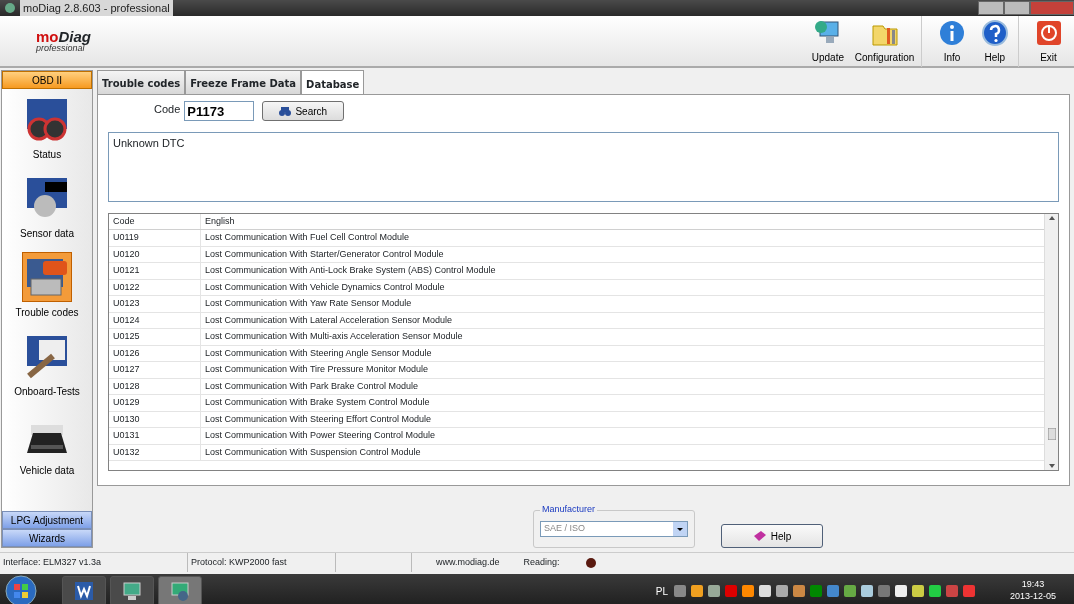  What do you see at coordinates (1043, 41) in the screenshot?
I see `exit-button: Exit` at bounding box center [1043, 41].